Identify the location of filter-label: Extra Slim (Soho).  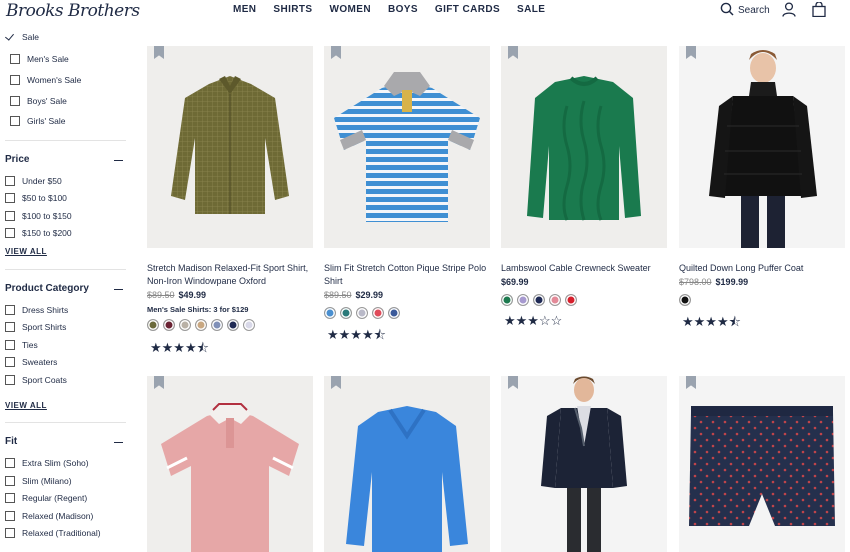
(55, 463).